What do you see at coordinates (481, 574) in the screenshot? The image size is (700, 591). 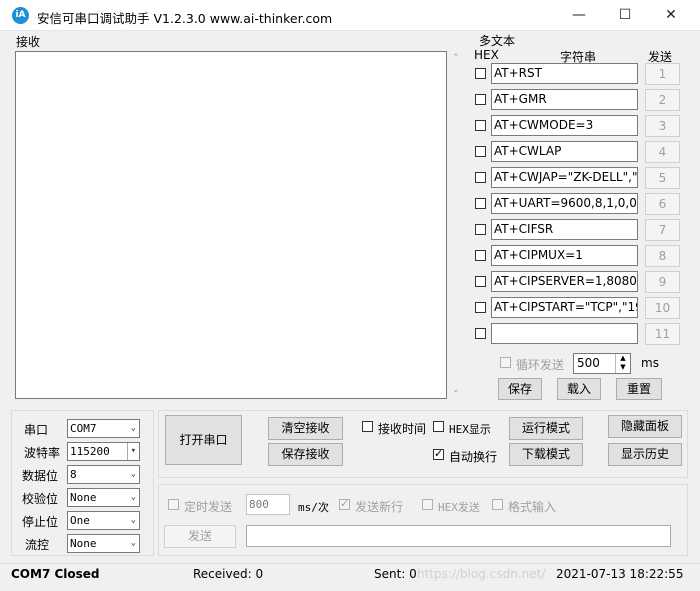 I see `watermark: https://blog.csdn.net/` at bounding box center [481, 574].